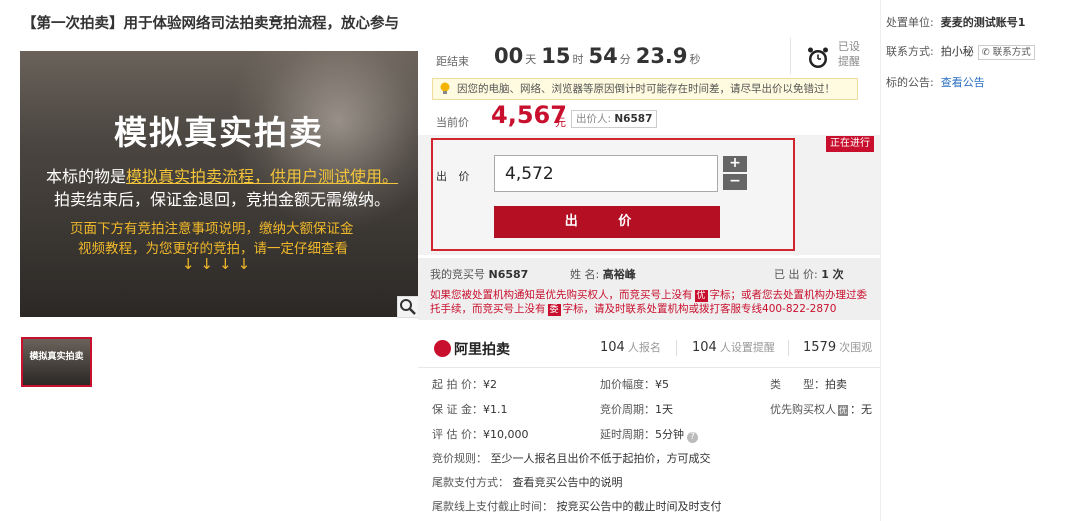 The height and width of the screenshot is (521, 1080). What do you see at coordinates (452, 61) in the screenshot?
I see `countdown-label: 距结束` at bounding box center [452, 61].